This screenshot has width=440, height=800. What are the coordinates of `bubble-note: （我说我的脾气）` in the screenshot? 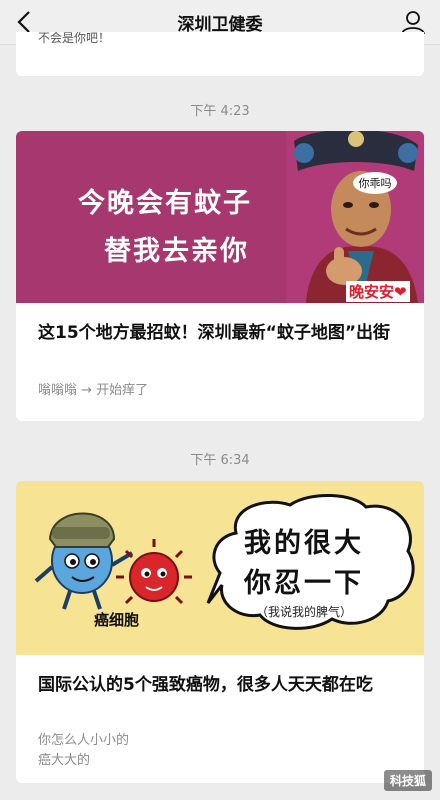 It's located at (304, 612).